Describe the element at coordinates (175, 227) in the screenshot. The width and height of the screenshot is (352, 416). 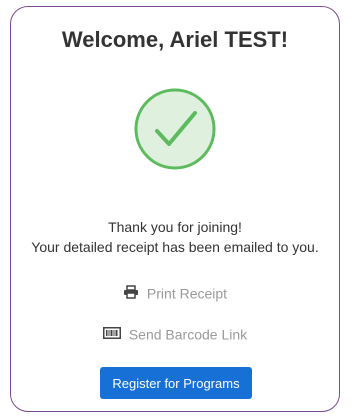
I see `message-line-1: Thank you for joining!` at that location.